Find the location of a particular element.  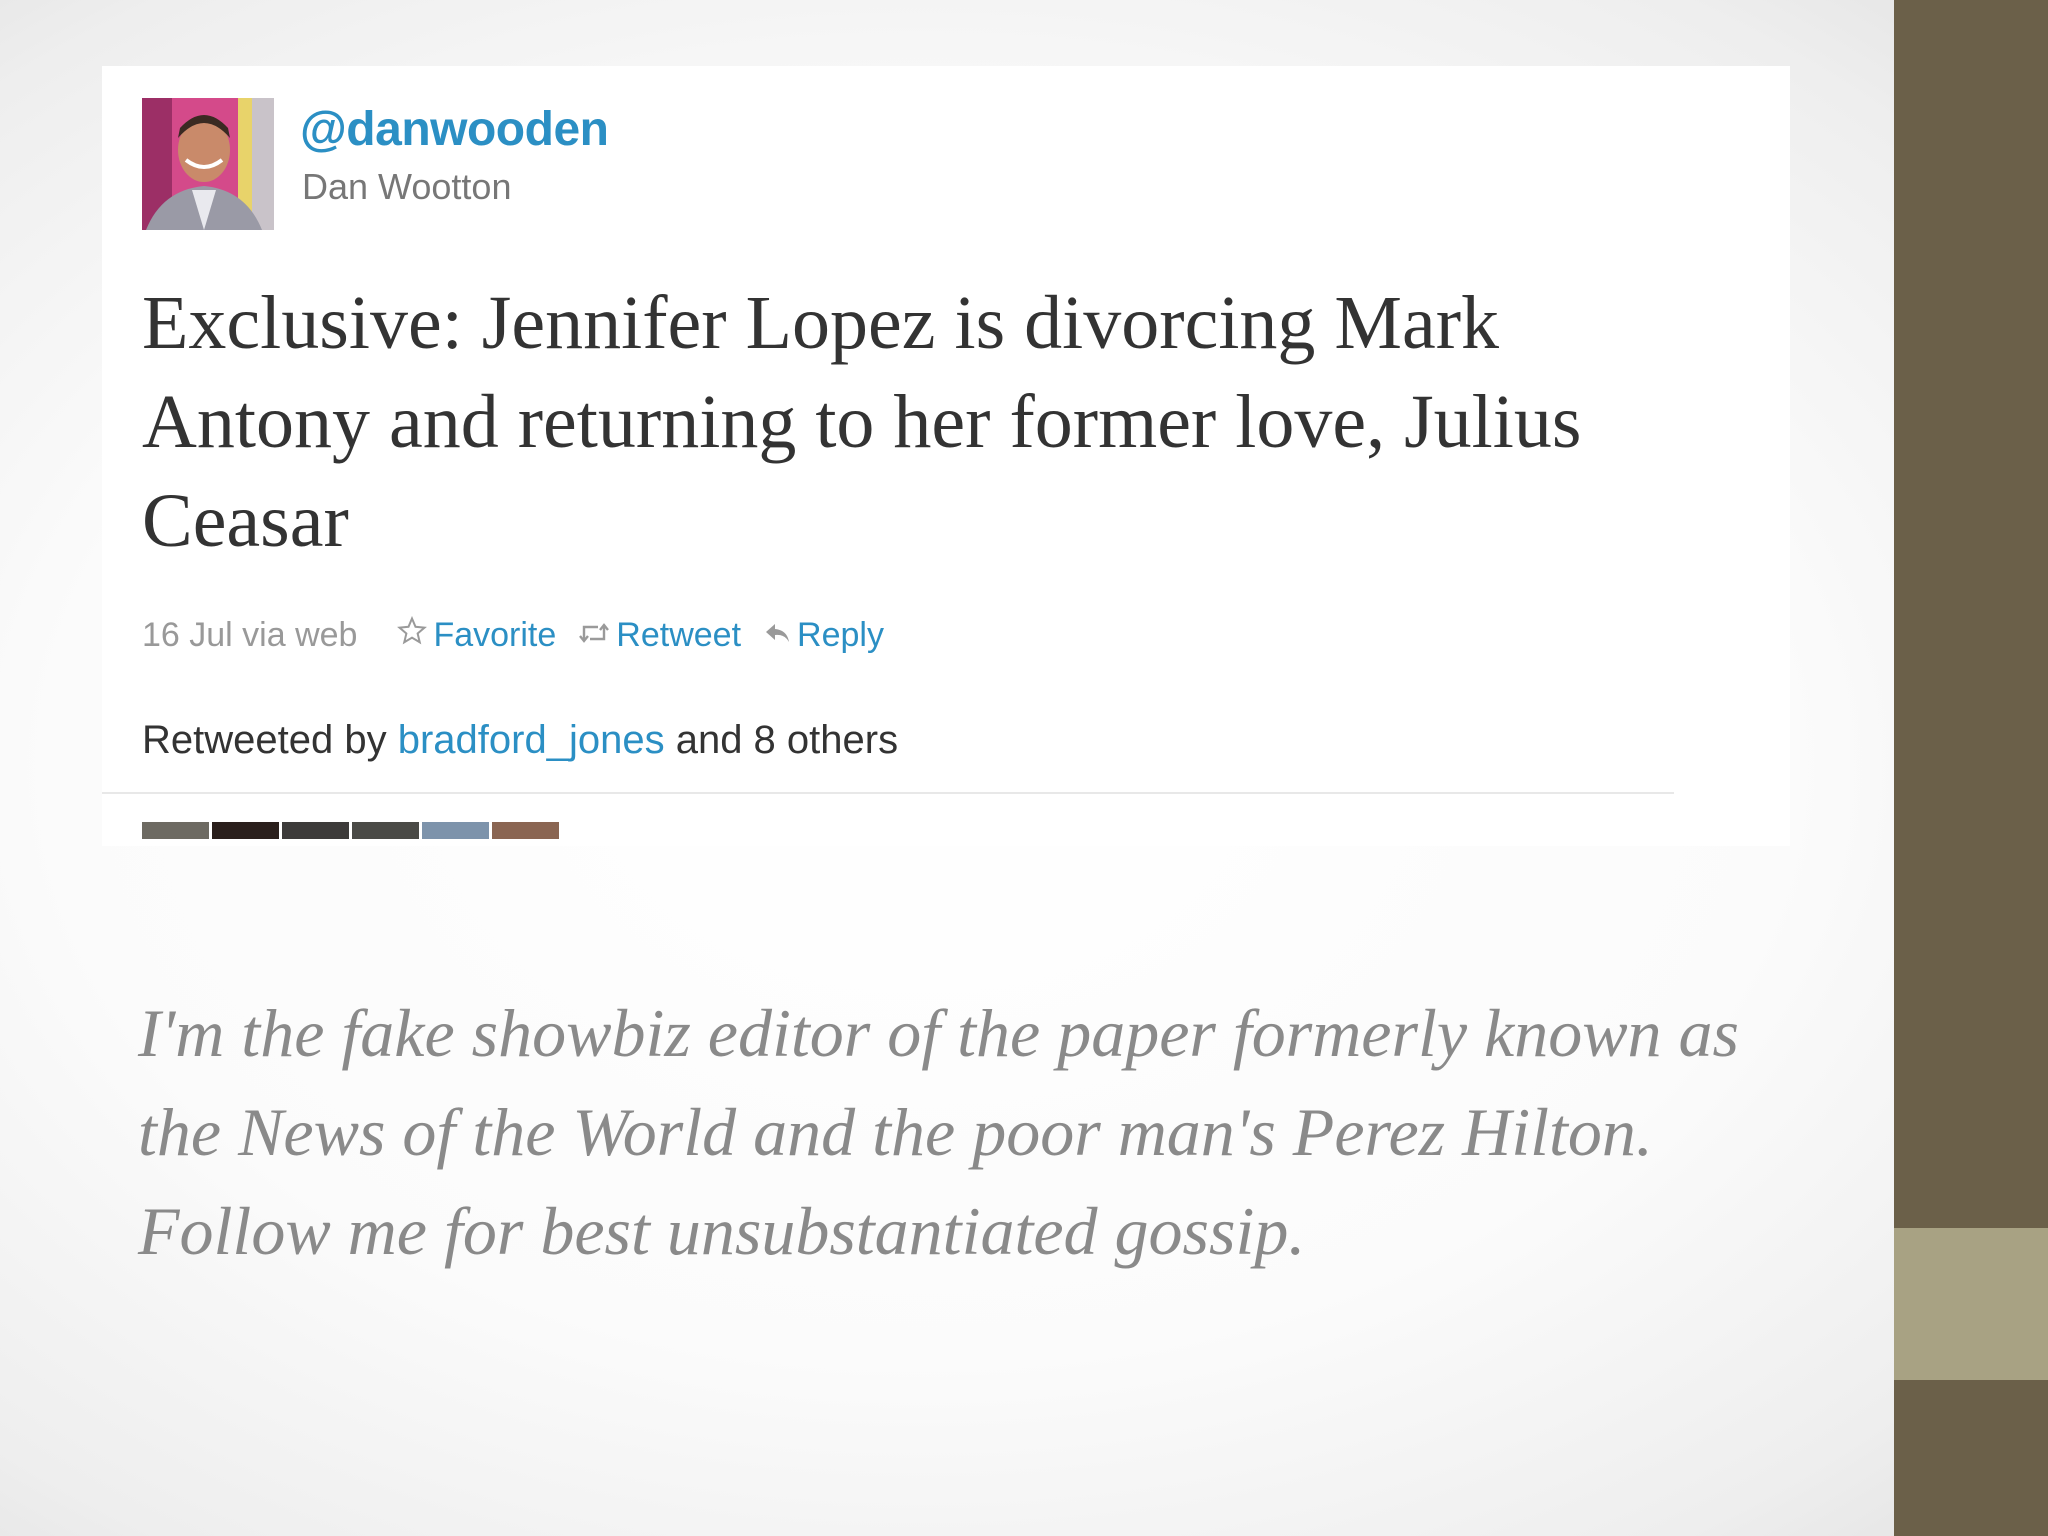

tweet-meta-row: 16 Jul via web Favorite Retweet Reply is located at coordinates (524, 635).